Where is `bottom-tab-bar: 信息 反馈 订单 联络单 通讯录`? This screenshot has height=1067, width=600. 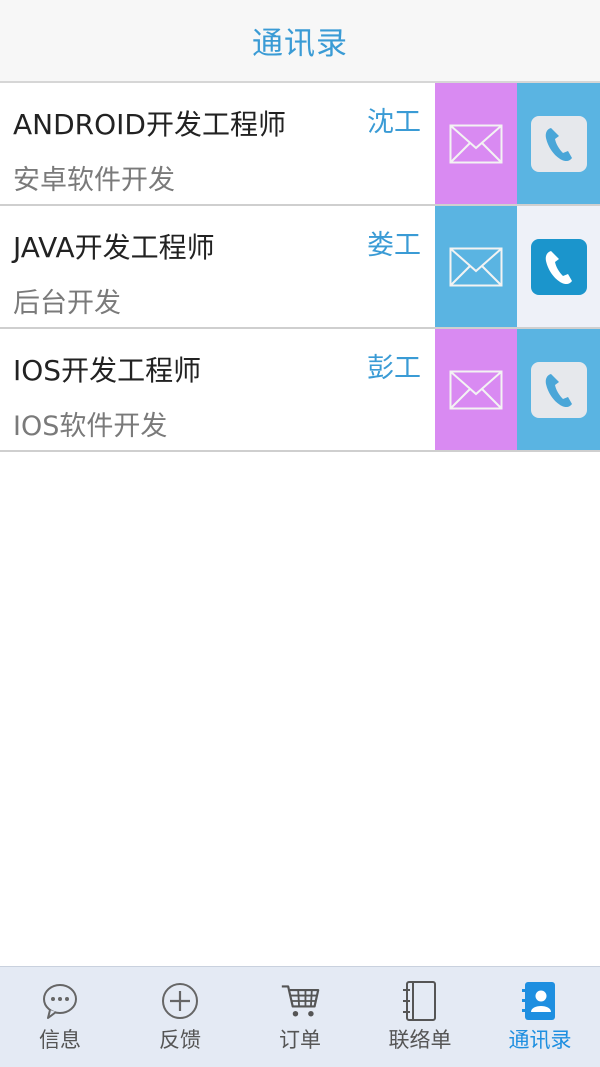
bottom-tab-bar: 信息 反馈 订单 联络单 通讯录 is located at coordinates (300, 1016).